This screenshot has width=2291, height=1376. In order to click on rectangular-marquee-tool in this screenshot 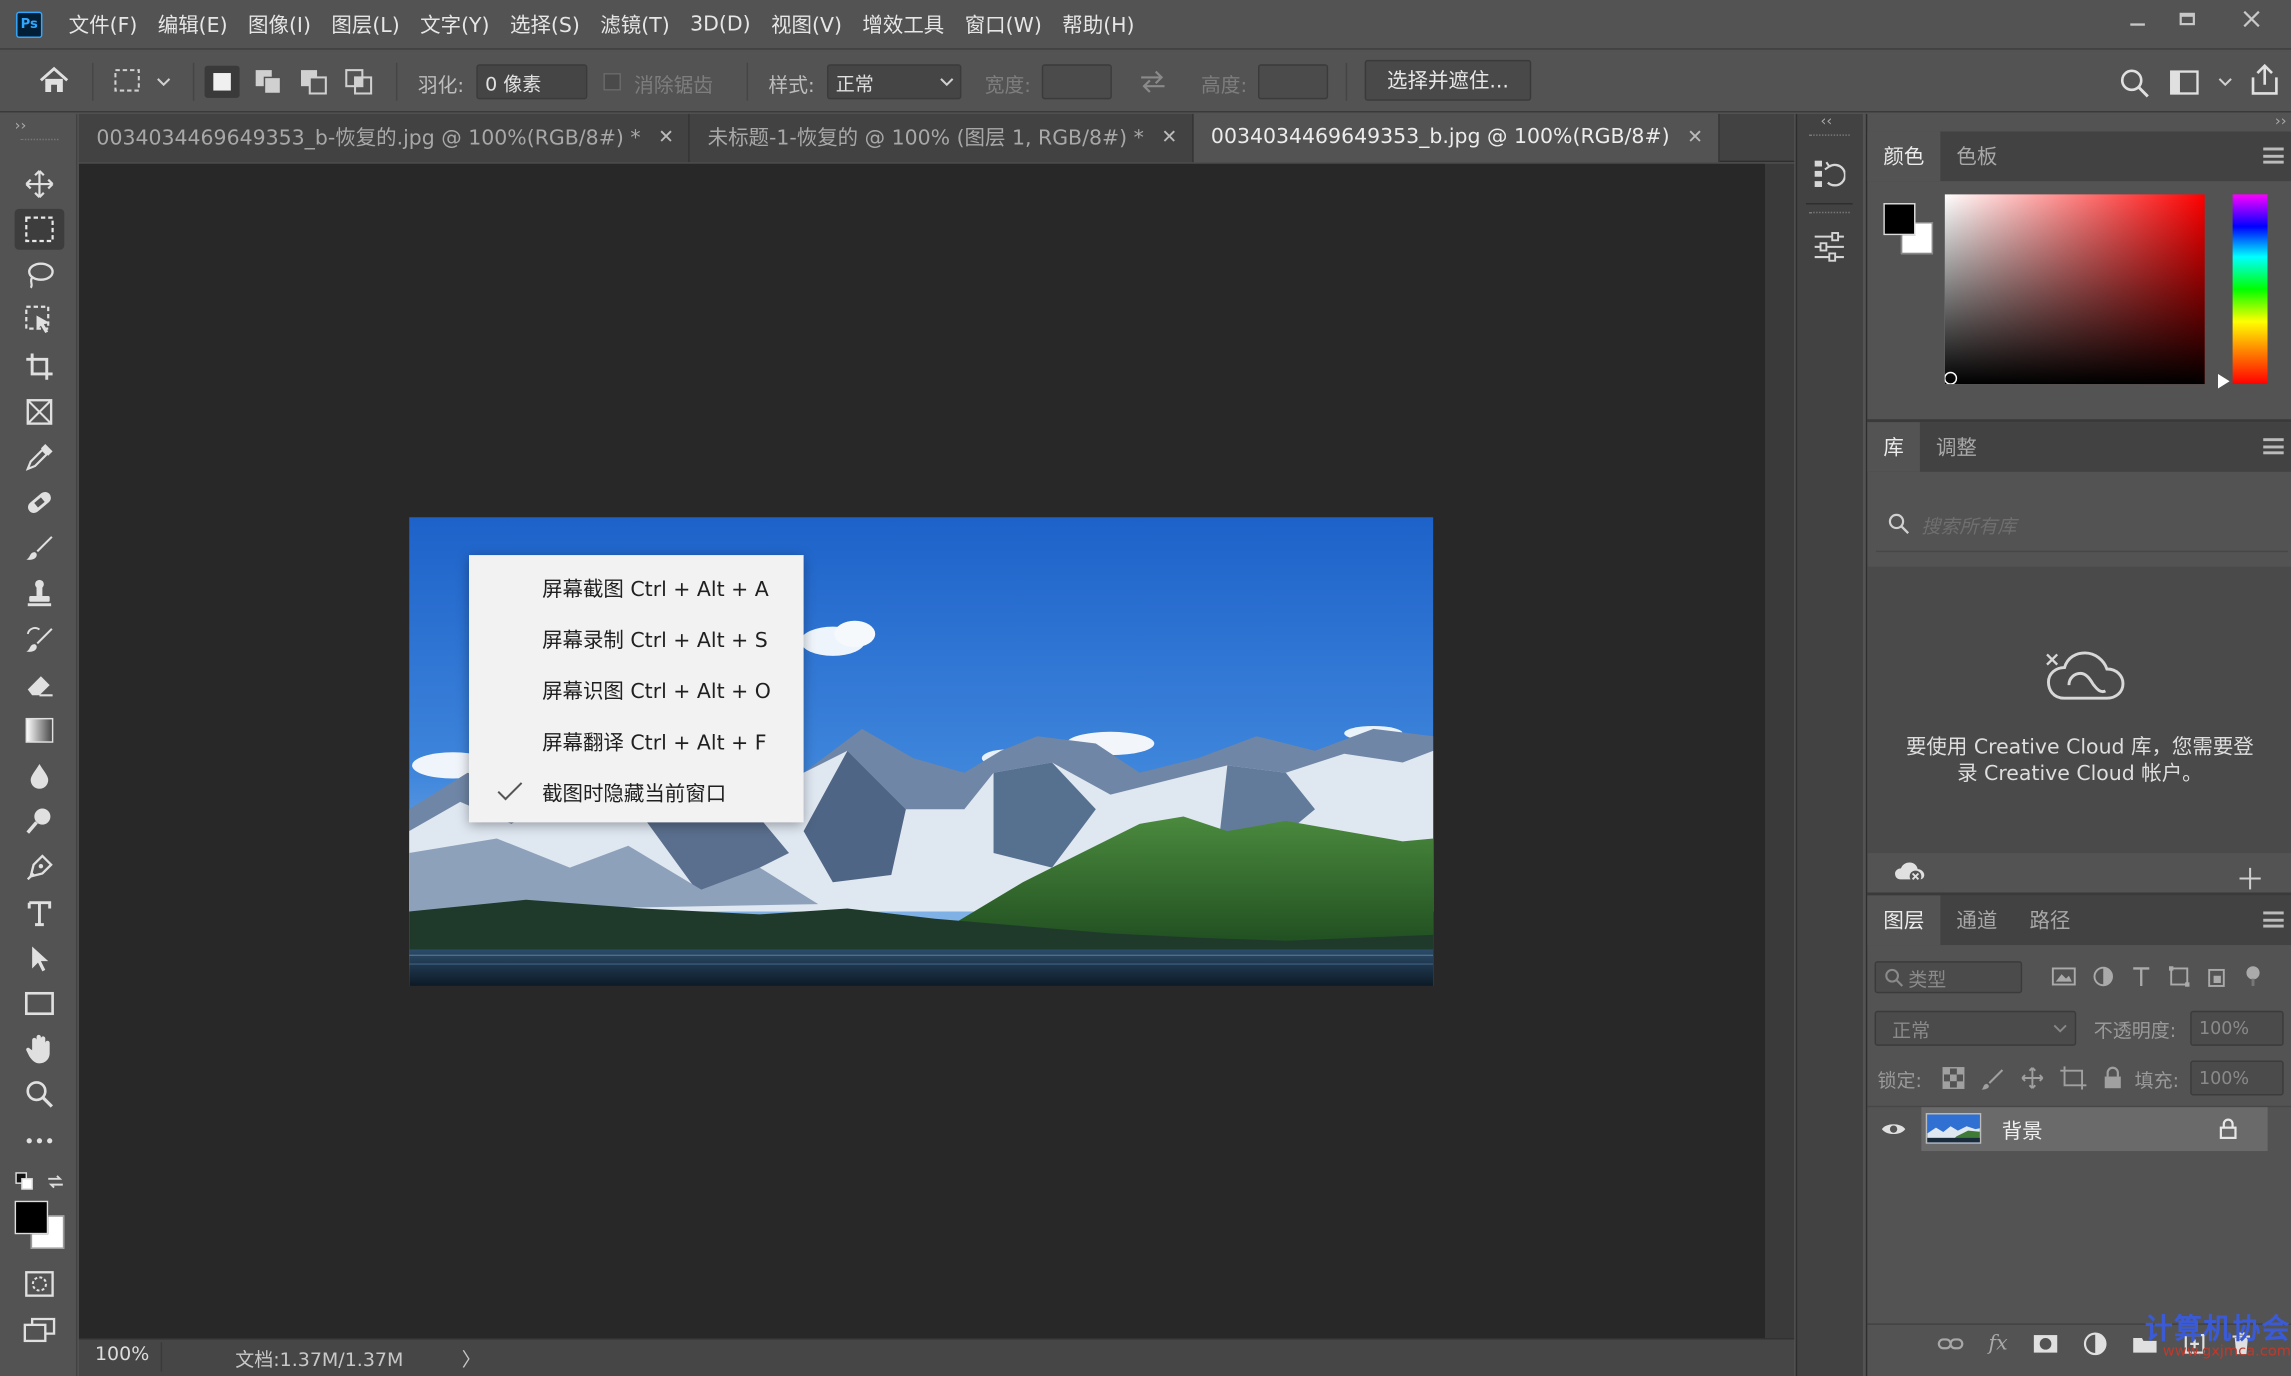, I will do `click(39, 229)`.